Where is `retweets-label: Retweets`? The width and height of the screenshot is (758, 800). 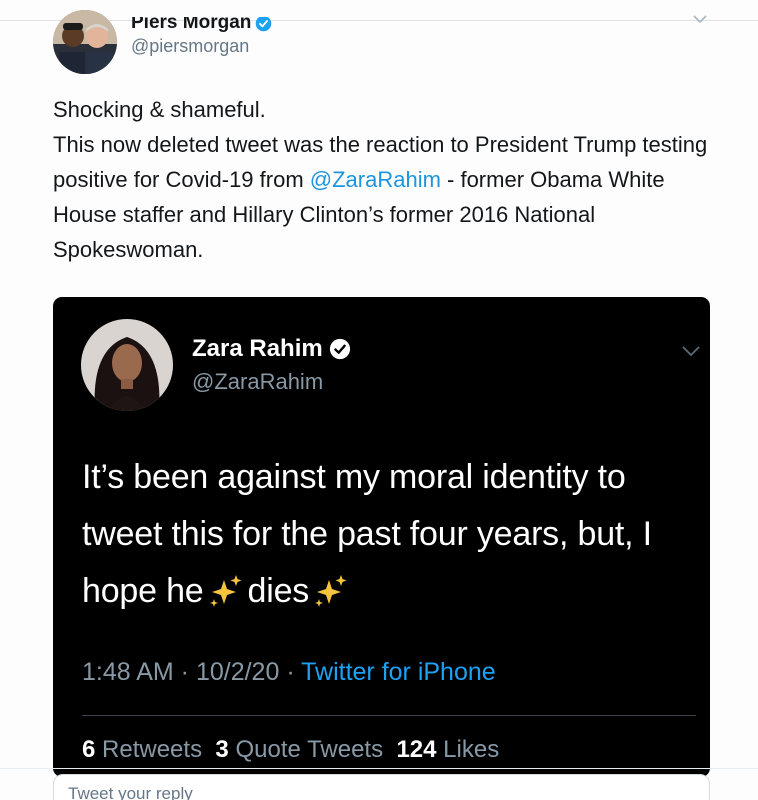
retweets-label: Retweets is located at coordinates (152, 749).